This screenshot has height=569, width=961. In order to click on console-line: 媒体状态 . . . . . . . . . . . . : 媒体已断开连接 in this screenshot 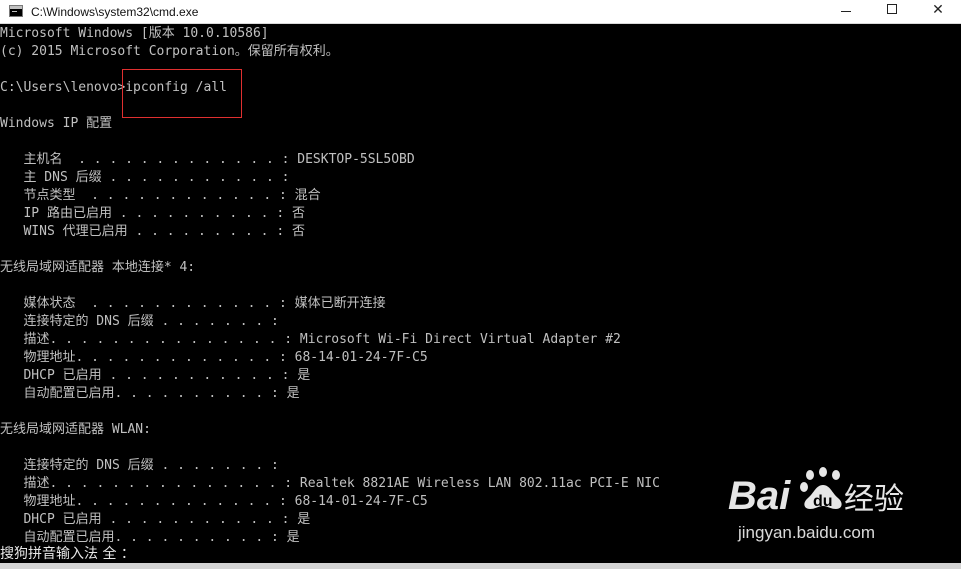, I will do `click(193, 303)`.